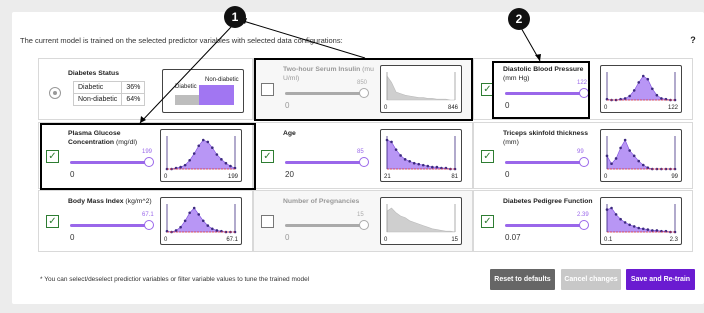 Image resolution: width=704 pixels, height=313 pixels. What do you see at coordinates (519, 19) in the screenshot?
I see `callout-badge-2: 2` at bounding box center [519, 19].